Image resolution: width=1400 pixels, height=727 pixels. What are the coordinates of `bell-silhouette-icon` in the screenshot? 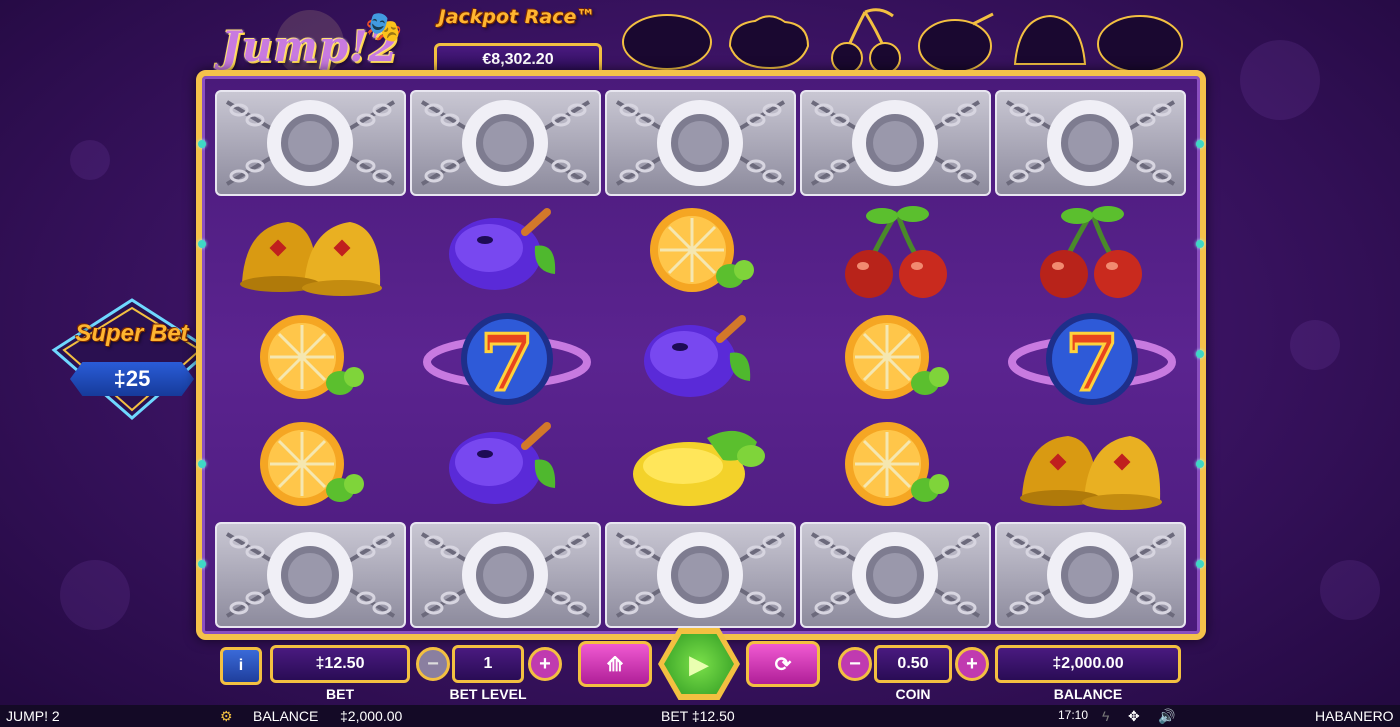 It's located at (1050, 39).